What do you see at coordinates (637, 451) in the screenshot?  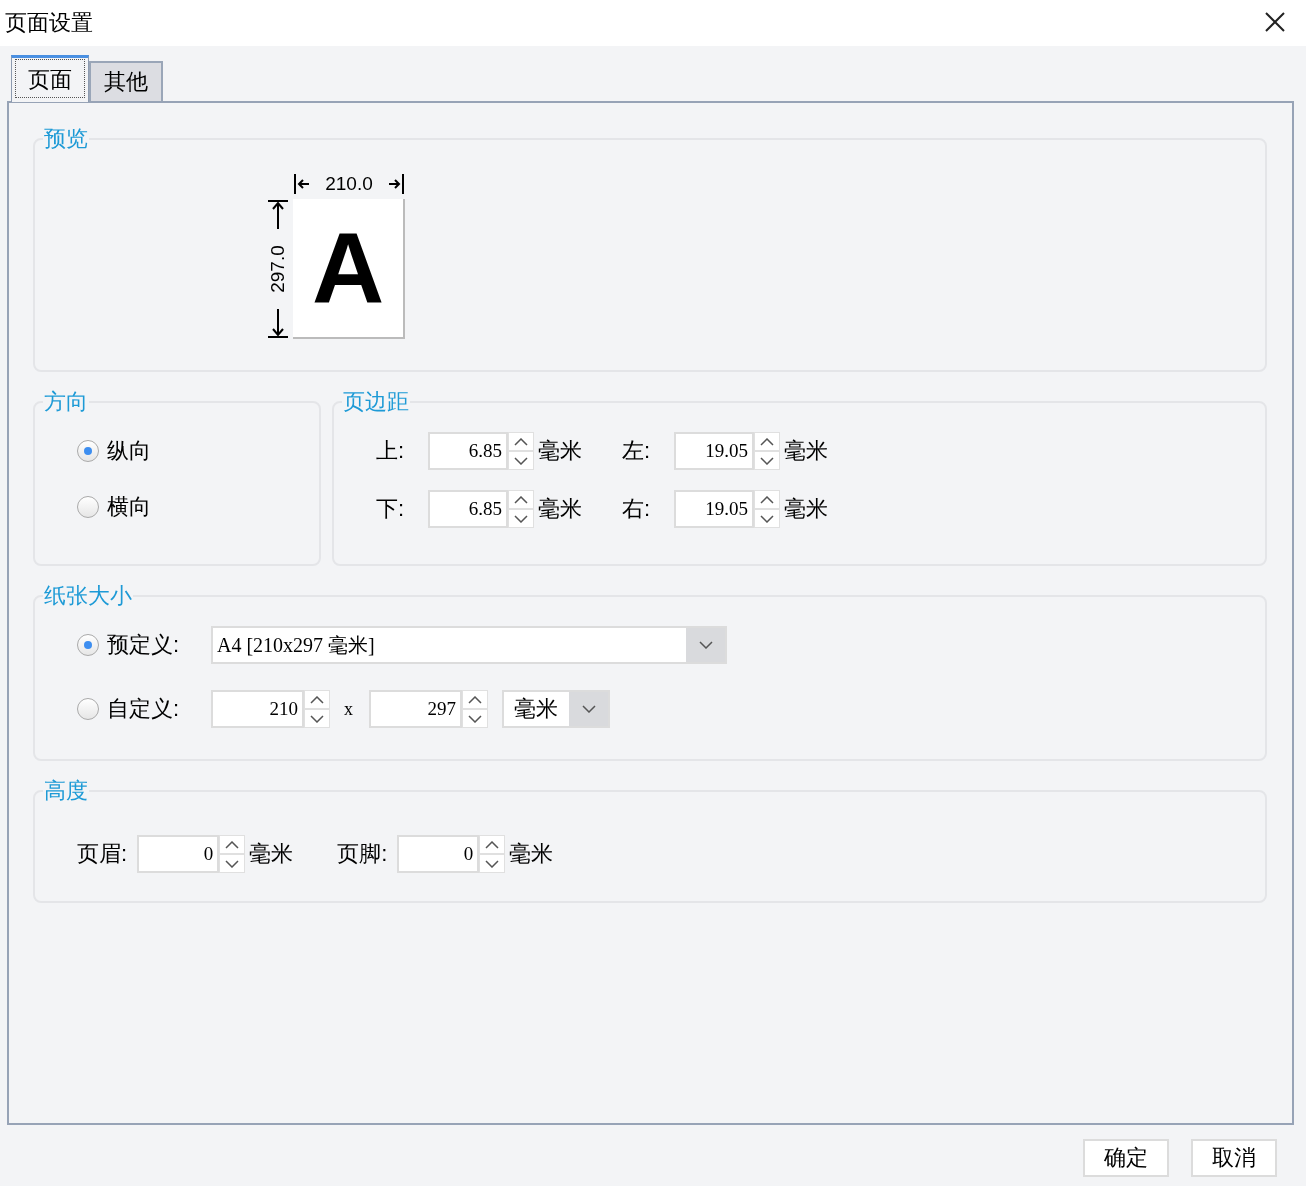 I see `field-label: 左:` at bounding box center [637, 451].